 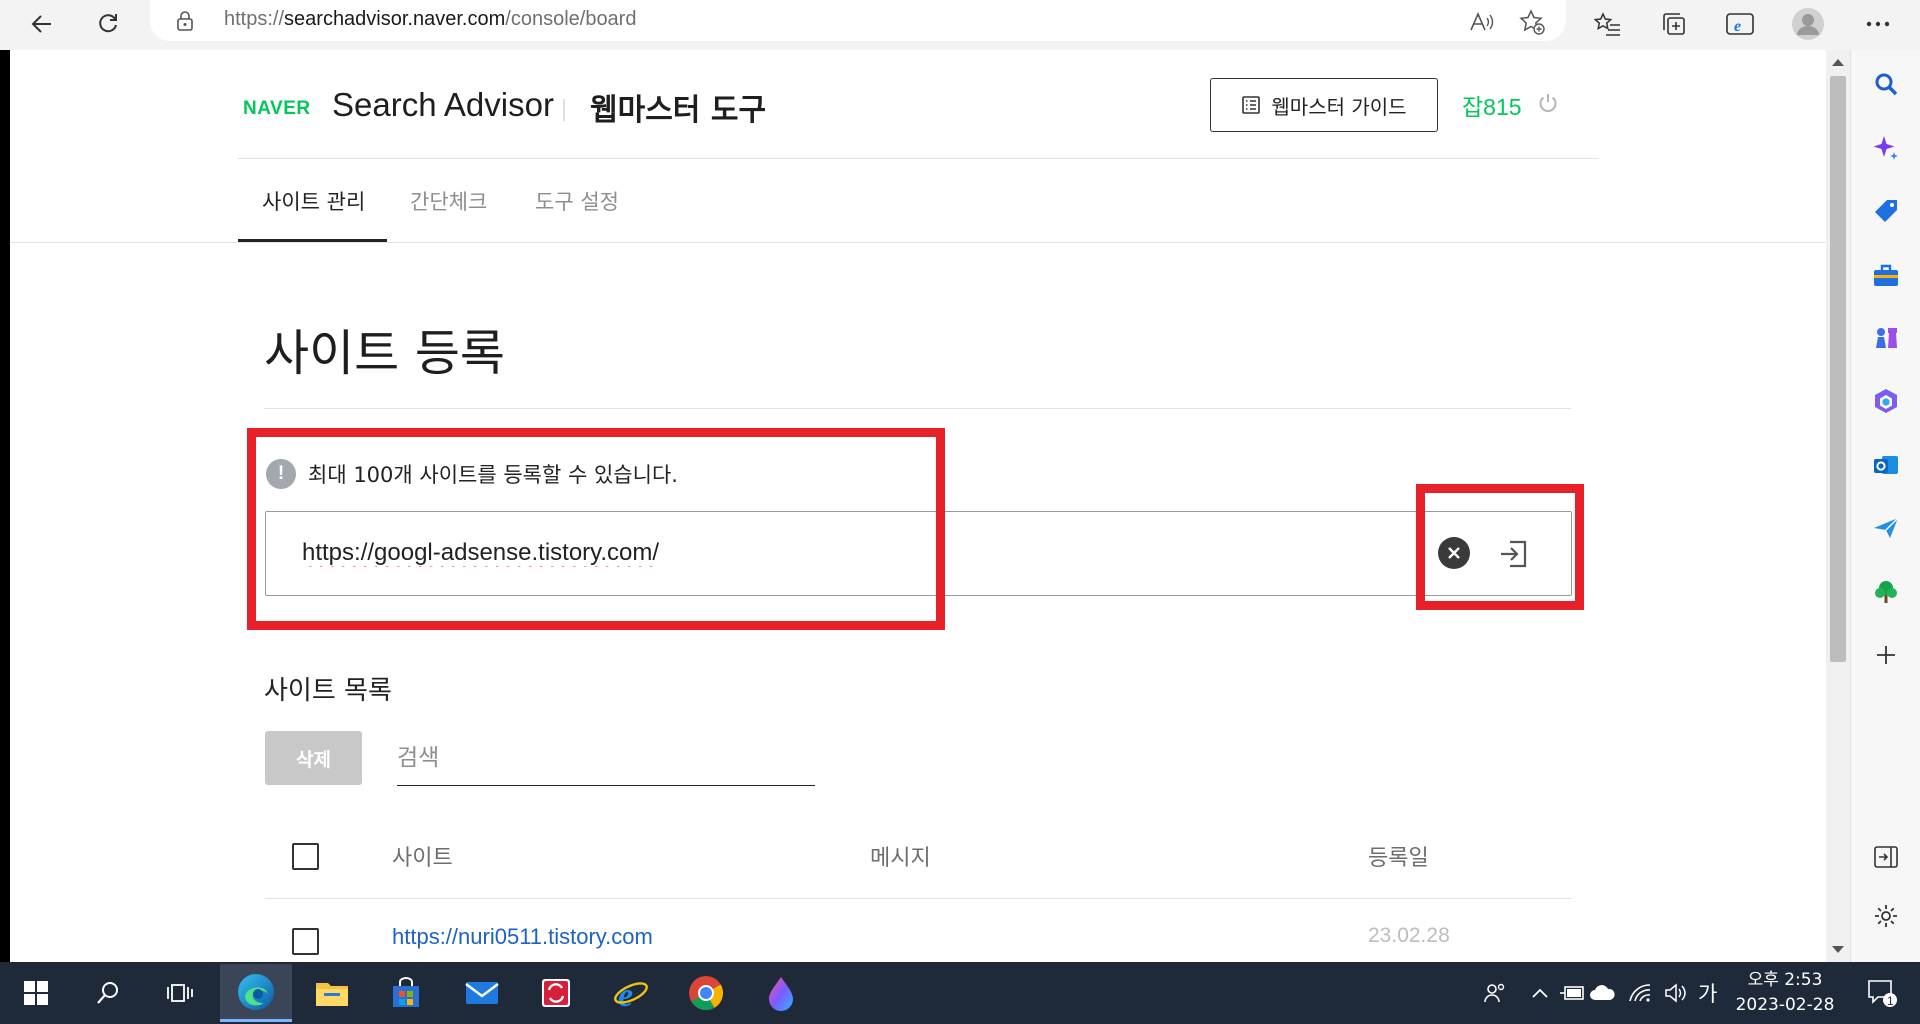 I want to click on username: 잡815, so click(x=1492, y=105).